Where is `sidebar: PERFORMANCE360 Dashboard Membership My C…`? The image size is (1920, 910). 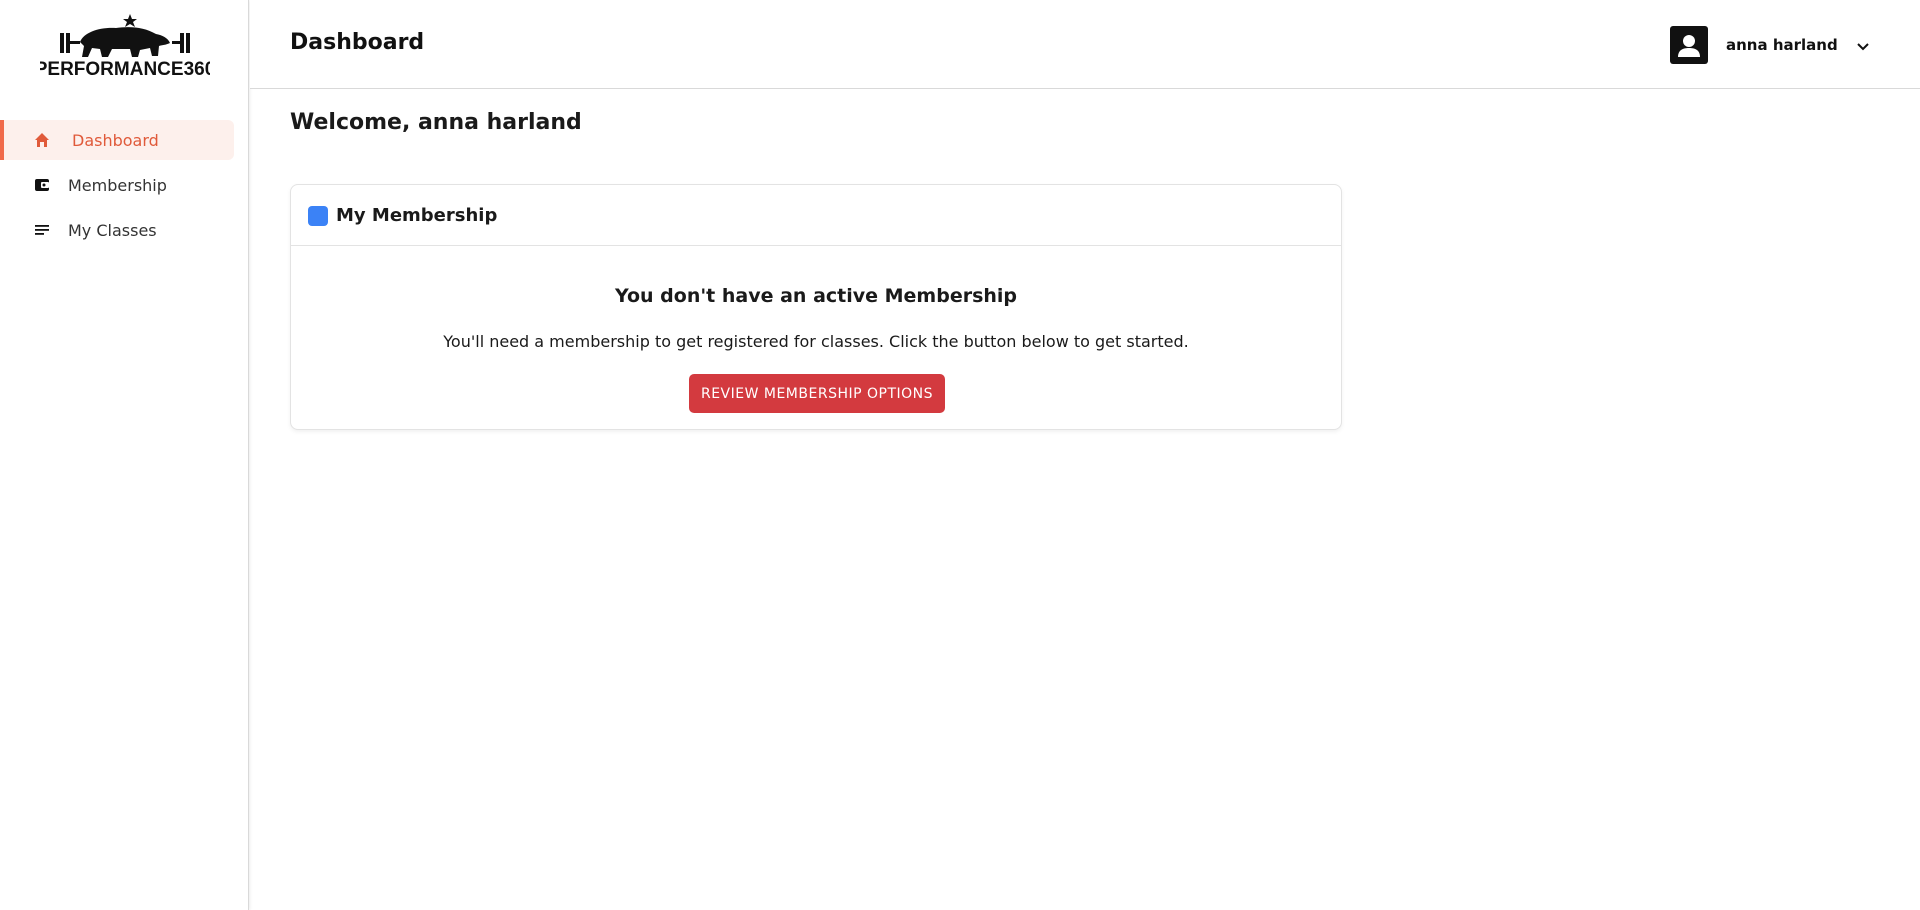 sidebar: PERFORMANCE360 Dashboard Membership My C… is located at coordinates (124, 455).